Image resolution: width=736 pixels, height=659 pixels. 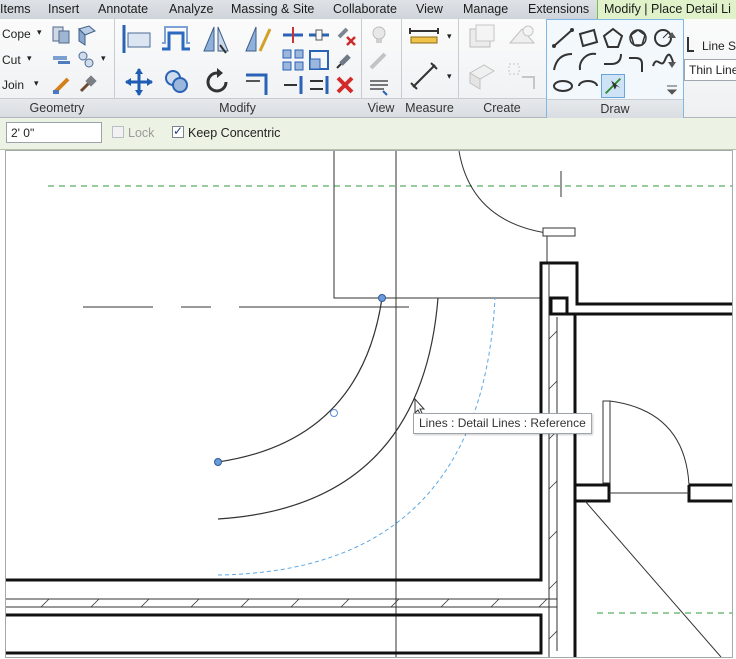 I want to click on scale-icon, so click(x=319, y=60).